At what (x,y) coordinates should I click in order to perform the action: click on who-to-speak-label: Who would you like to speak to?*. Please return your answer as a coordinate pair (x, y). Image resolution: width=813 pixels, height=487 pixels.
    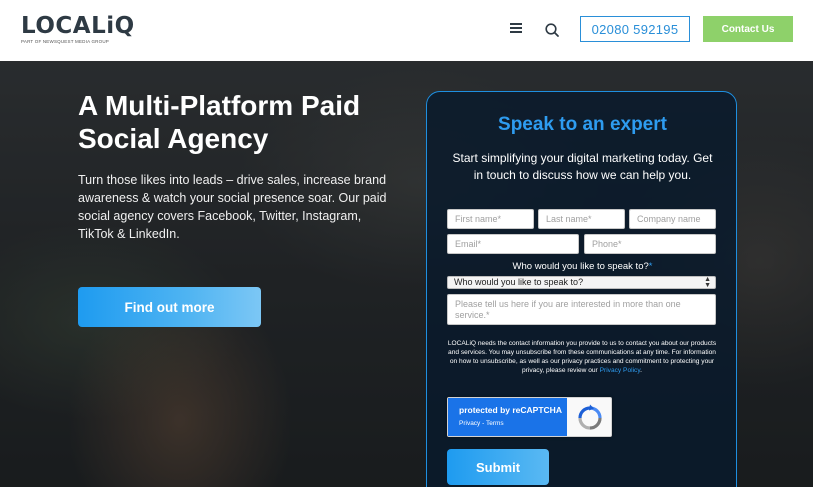
    Looking at the image, I should click on (582, 266).